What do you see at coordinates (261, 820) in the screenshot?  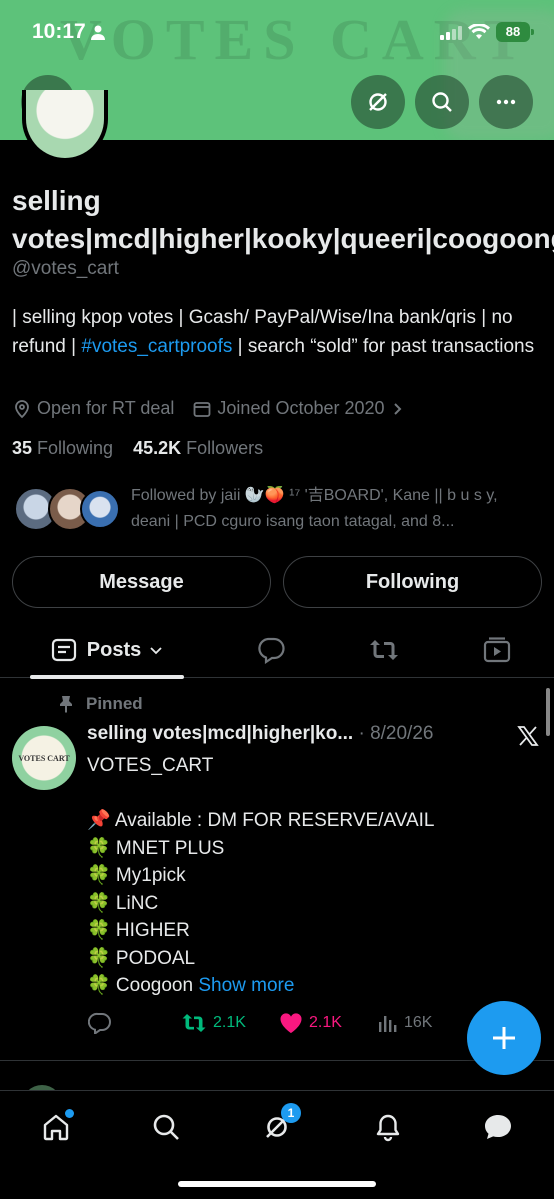 I see `post-line: 📌 Available : DM FOR RESERVE/AVAIL` at bounding box center [261, 820].